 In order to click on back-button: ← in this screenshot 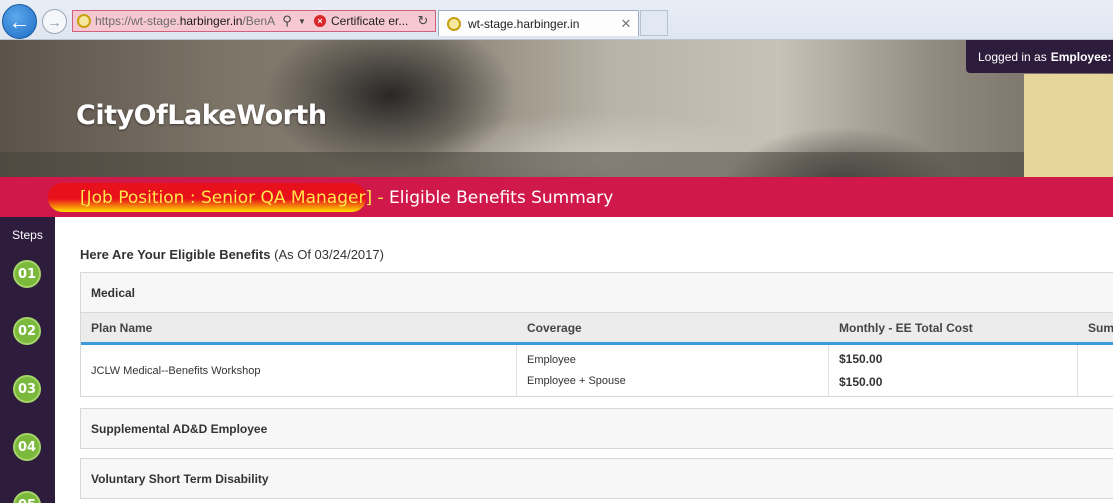, I will do `click(19, 21)`.